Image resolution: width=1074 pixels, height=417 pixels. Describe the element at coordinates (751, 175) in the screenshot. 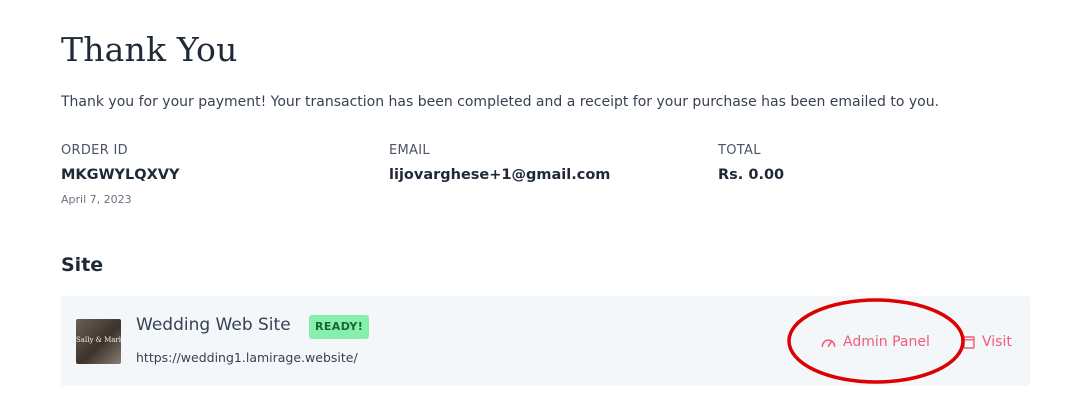

I see `total-value: Rs. 0.00` at that location.